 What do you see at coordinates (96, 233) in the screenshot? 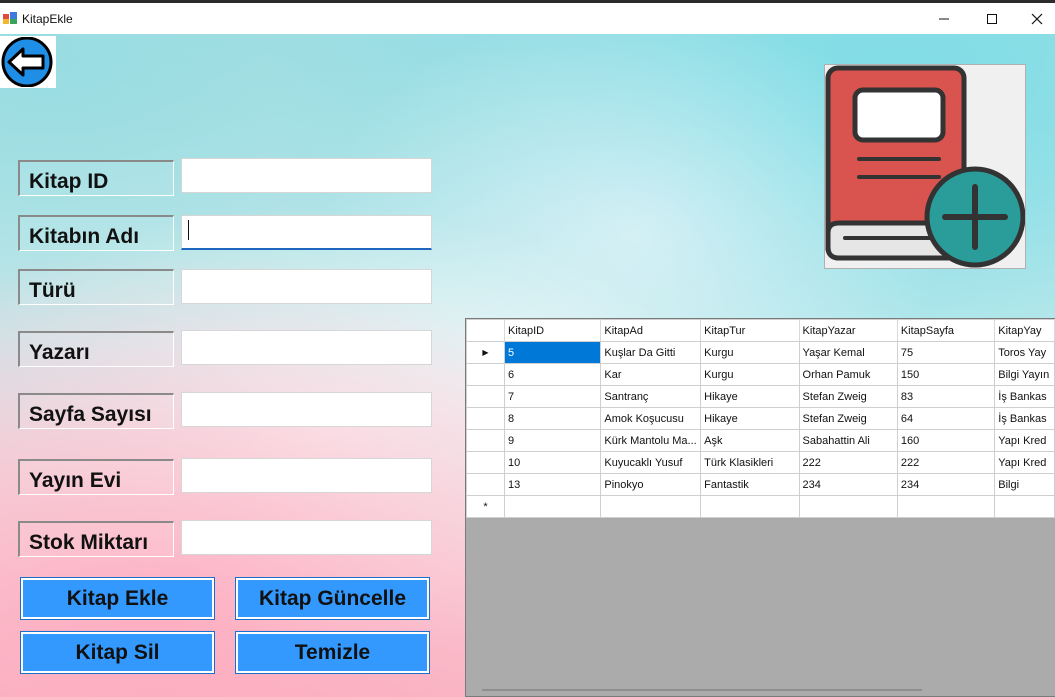
I see `label-kitap-adi: Kitabın Adı` at bounding box center [96, 233].